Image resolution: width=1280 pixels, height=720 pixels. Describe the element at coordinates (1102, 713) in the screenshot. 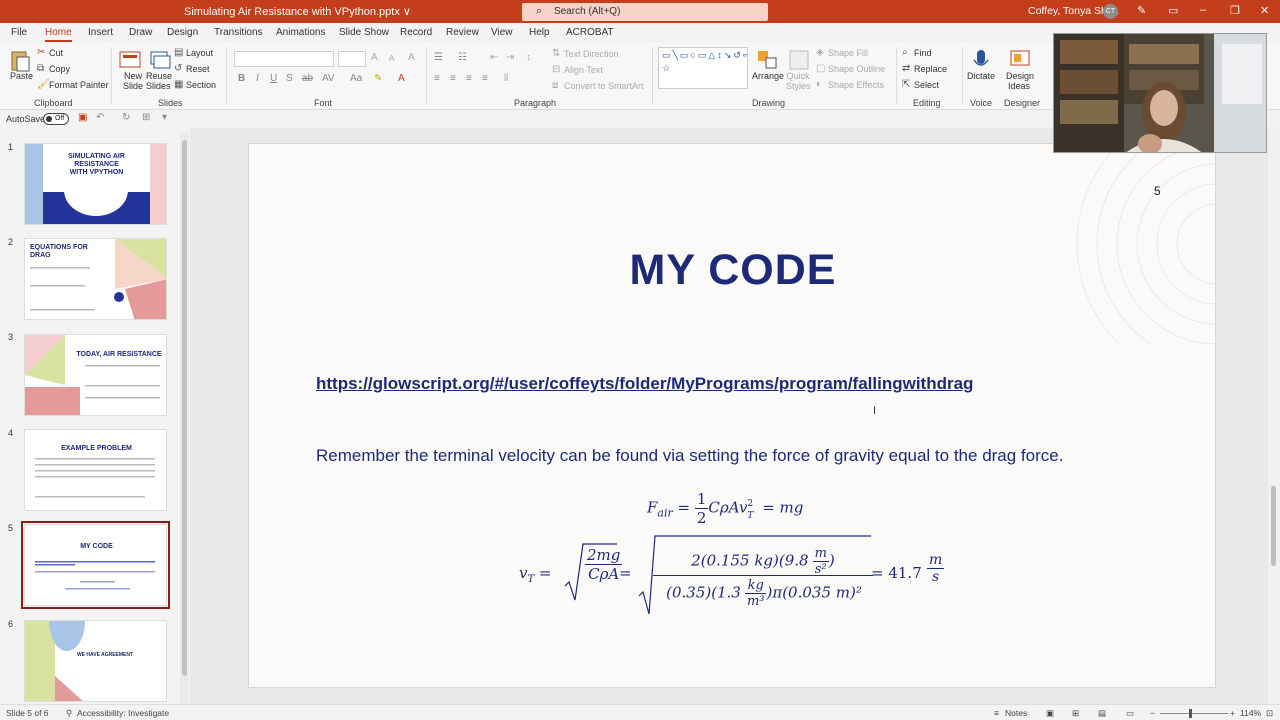

I see `reading-view-icon: ▤` at that location.